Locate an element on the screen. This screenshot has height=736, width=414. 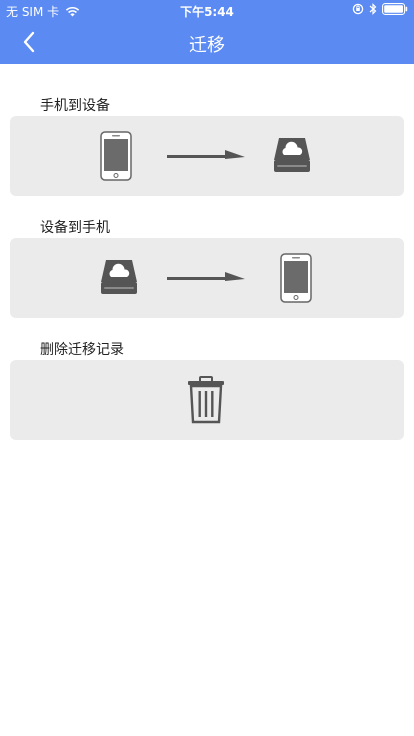
device-to-phone-card is located at coordinates (207, 278).